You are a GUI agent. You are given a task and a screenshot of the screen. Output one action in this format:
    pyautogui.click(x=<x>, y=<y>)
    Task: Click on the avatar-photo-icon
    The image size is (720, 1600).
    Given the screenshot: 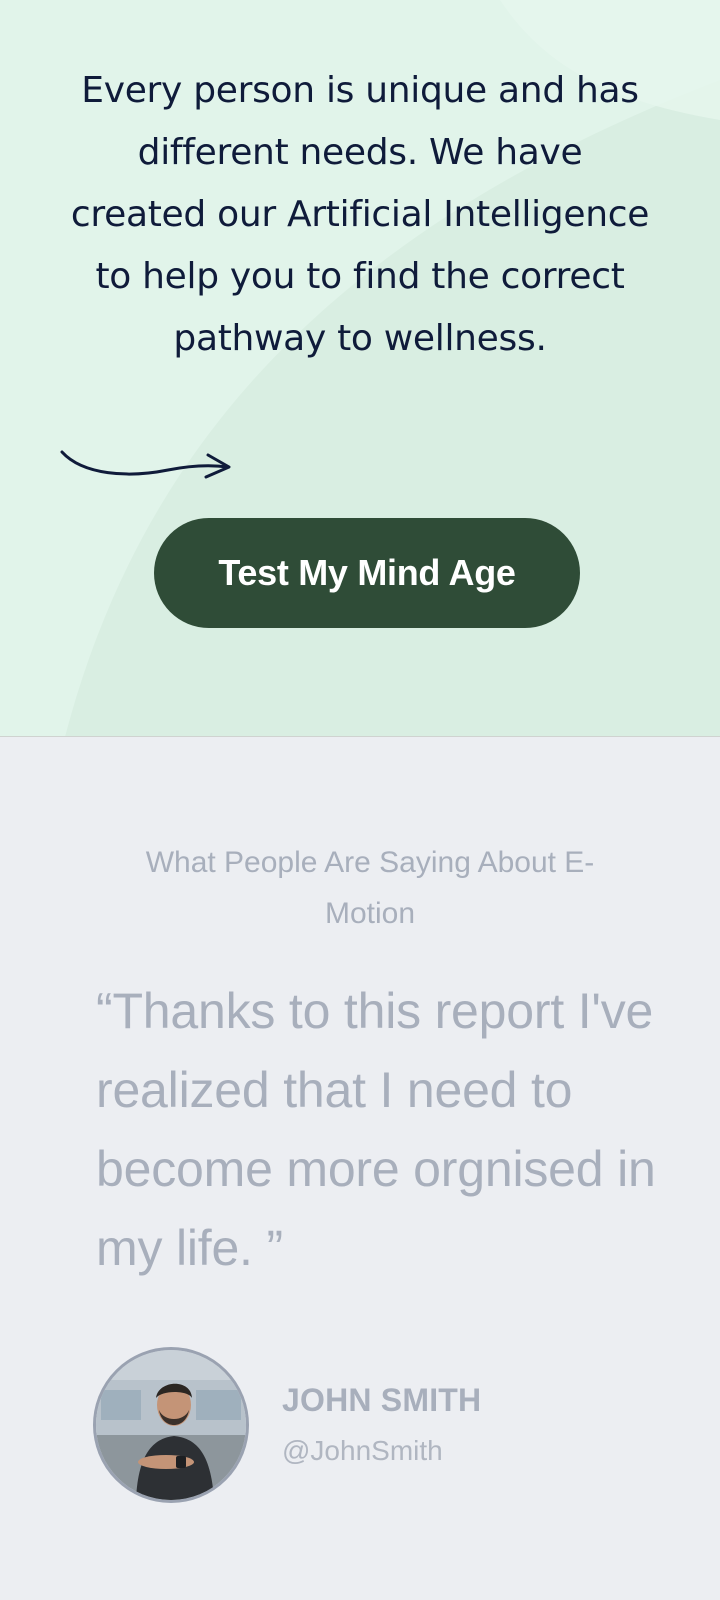 What is the action you would take?
    pyautogui.click(x=171, y=1425)
    